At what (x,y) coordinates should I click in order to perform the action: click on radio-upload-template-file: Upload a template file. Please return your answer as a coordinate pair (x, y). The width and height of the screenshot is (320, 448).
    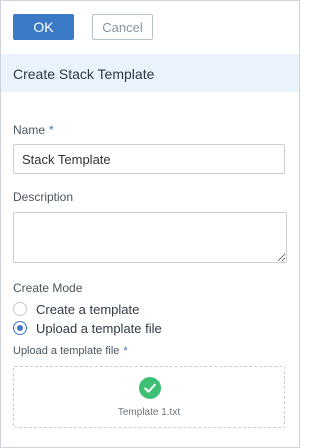
    Looking at the image, I should click on (87, 328).